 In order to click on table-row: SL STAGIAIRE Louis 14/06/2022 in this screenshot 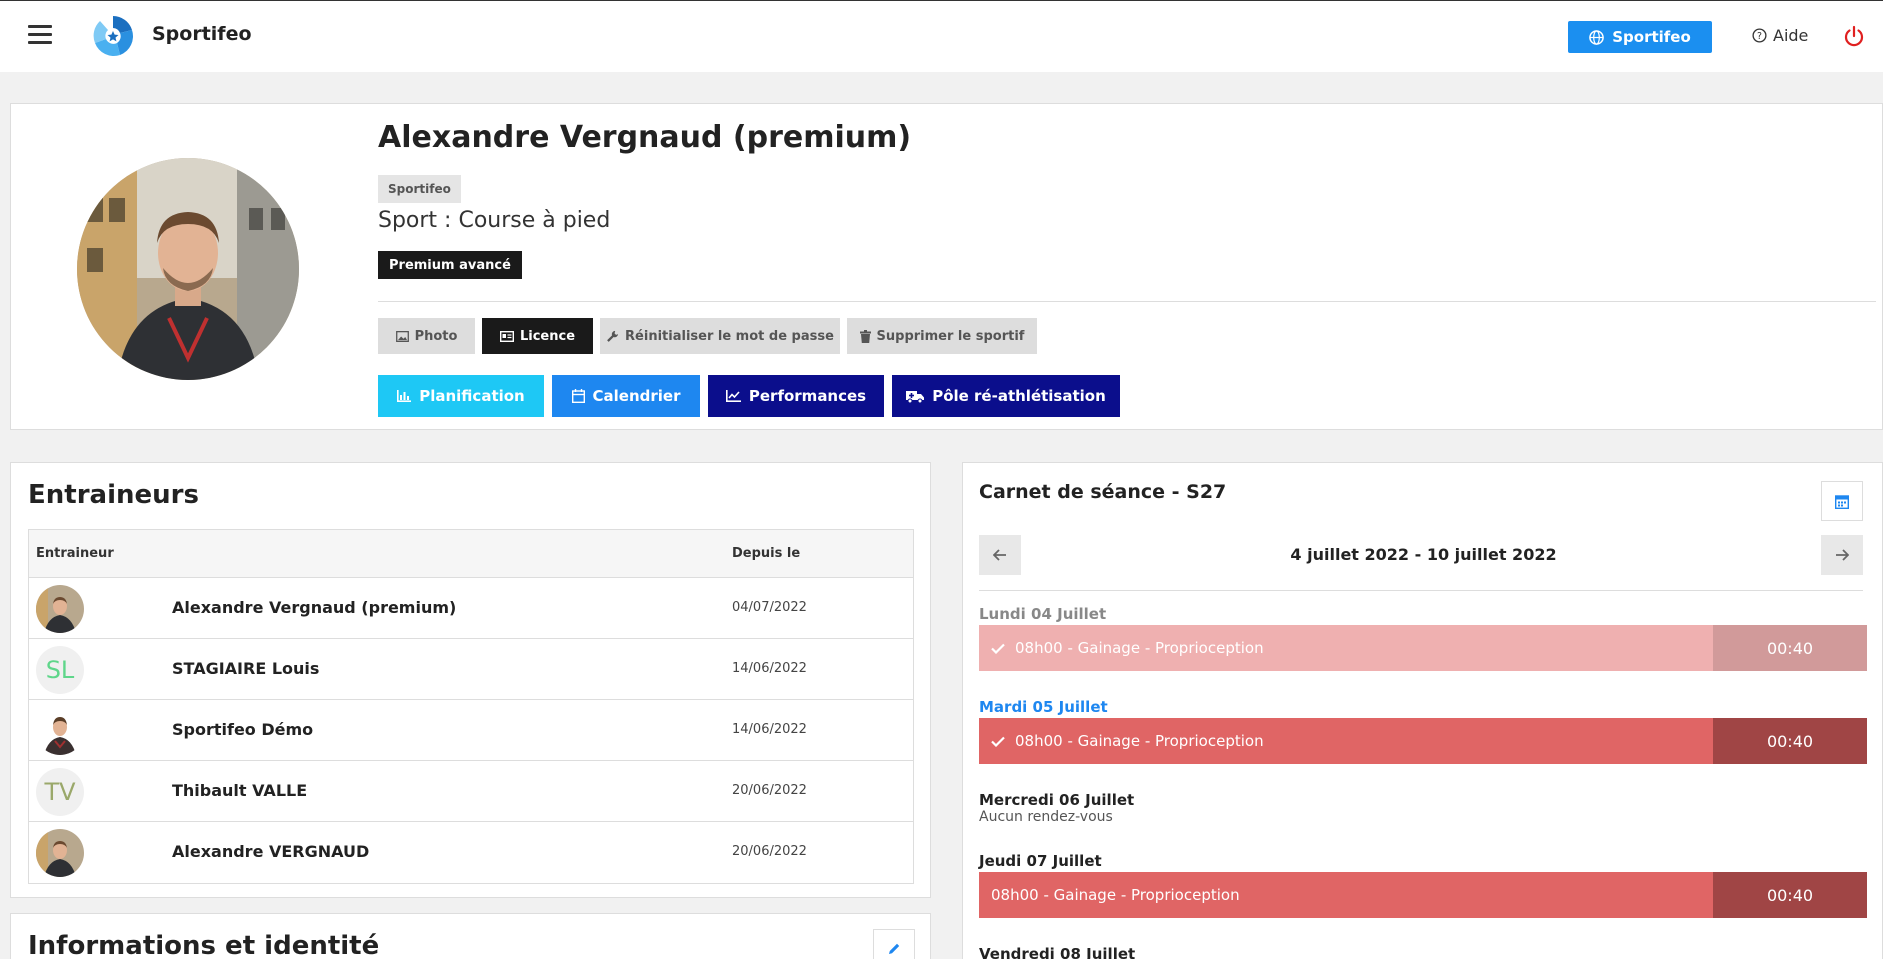, I will do `click(471, 669)`.